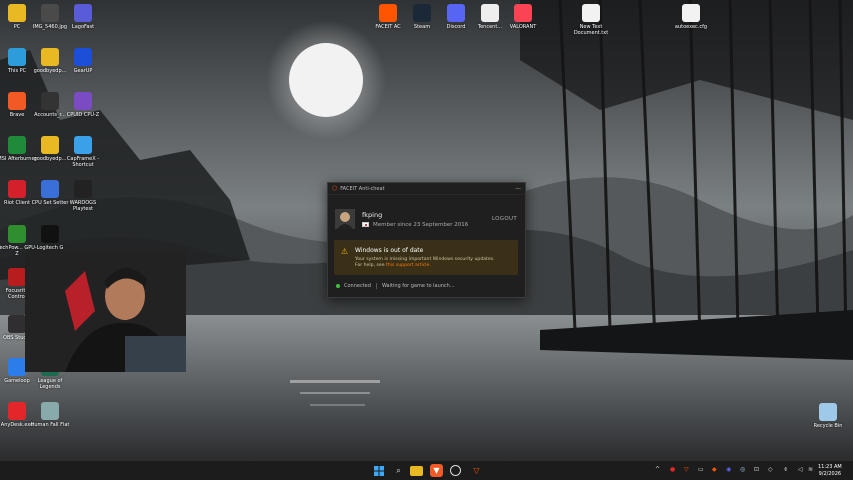  I want to click on connected-dot-icon, so click(338, 286).